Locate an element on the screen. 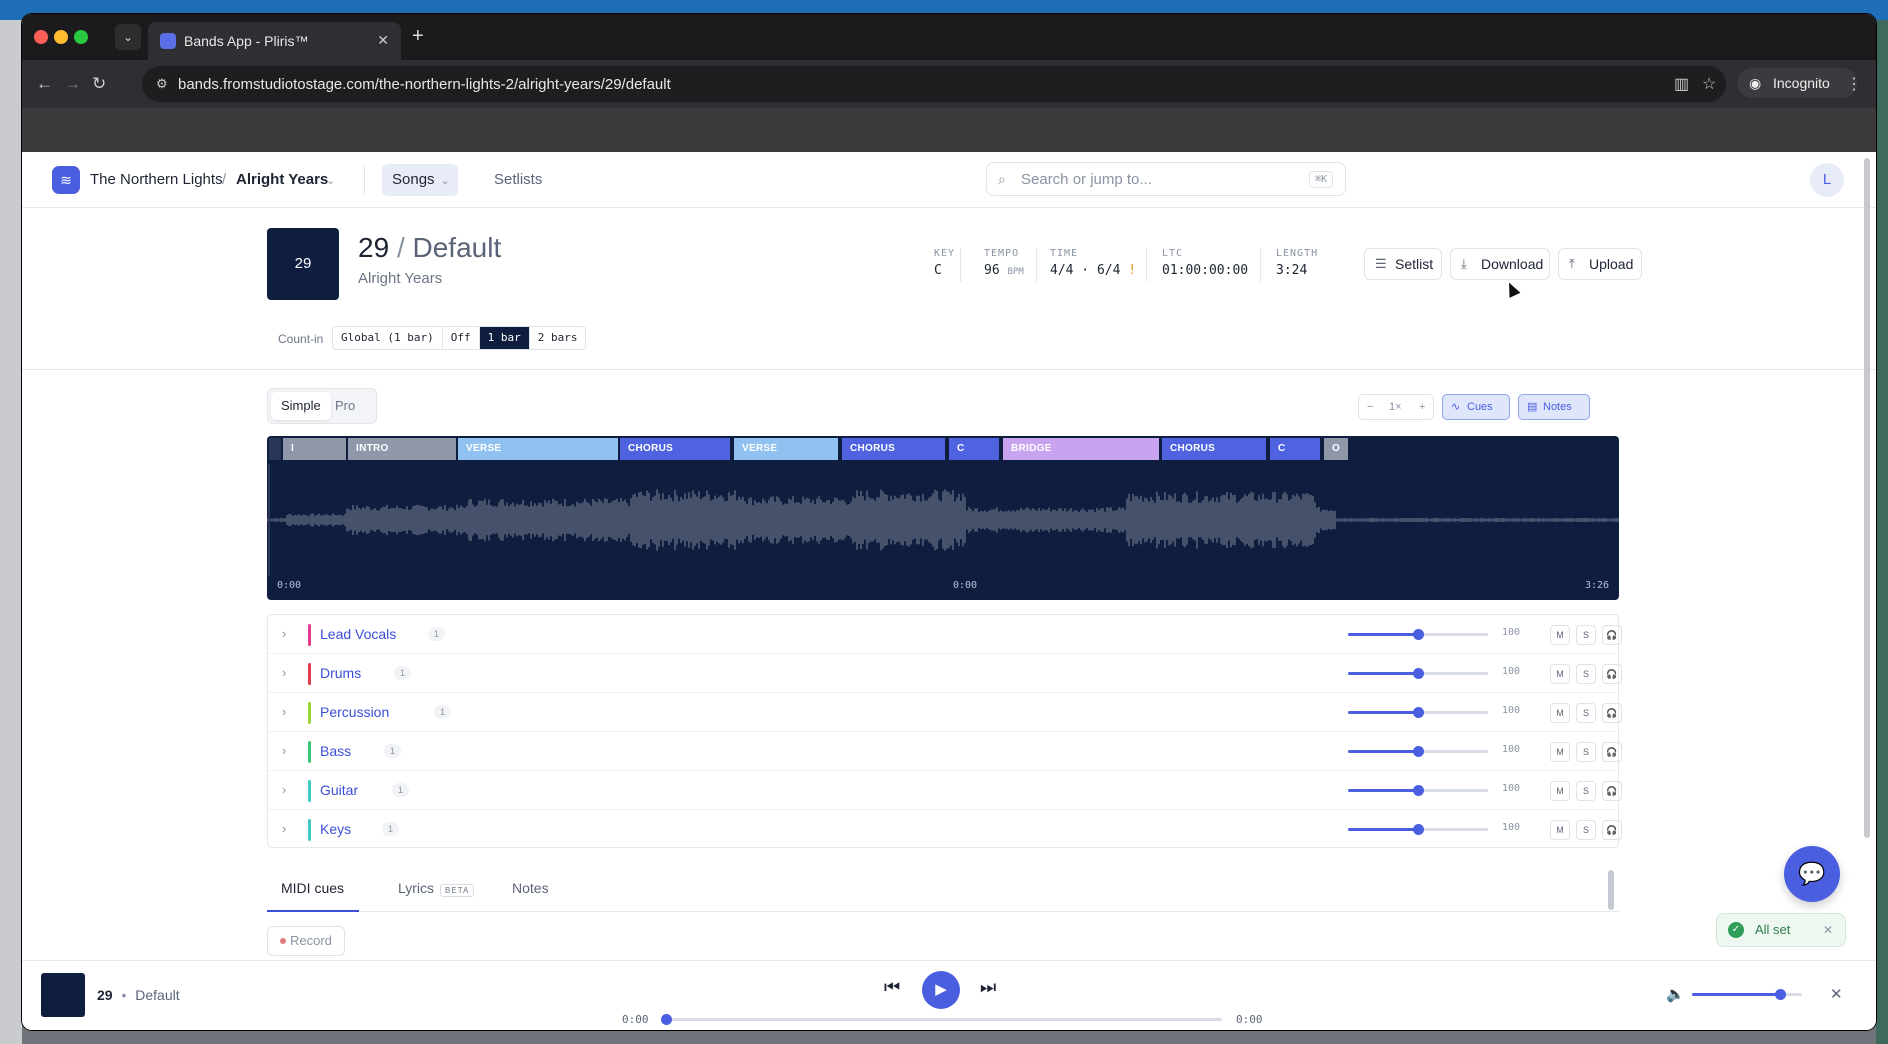  player-progress-knob is located at coordinates (666, 1019).